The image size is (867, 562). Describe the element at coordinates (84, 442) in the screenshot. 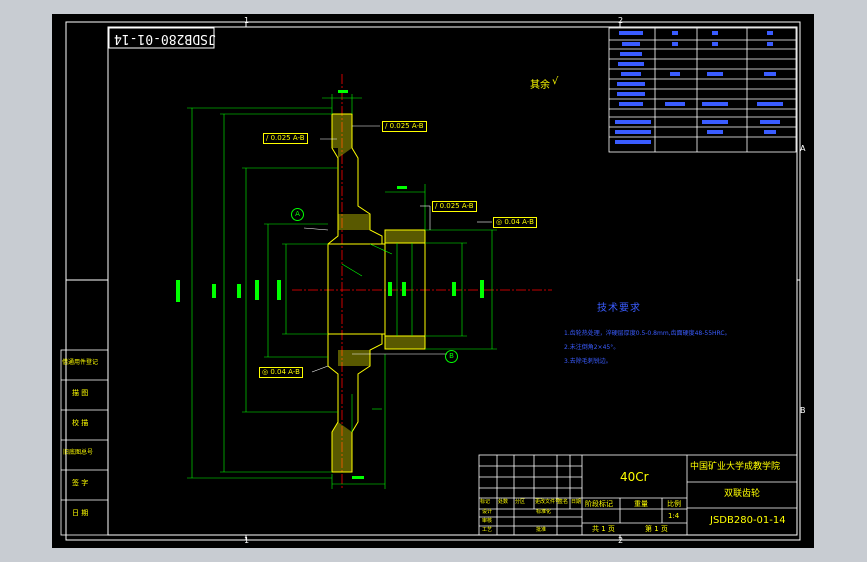

I see `left-revision-box` at that location.